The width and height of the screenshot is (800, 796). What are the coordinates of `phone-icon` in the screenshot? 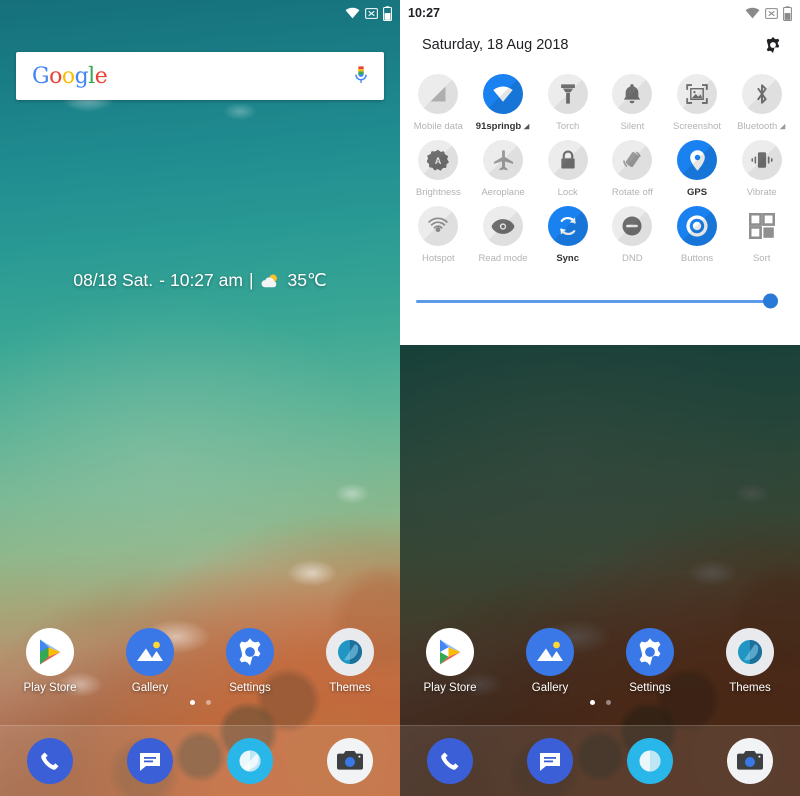 It's located at (50, 761).